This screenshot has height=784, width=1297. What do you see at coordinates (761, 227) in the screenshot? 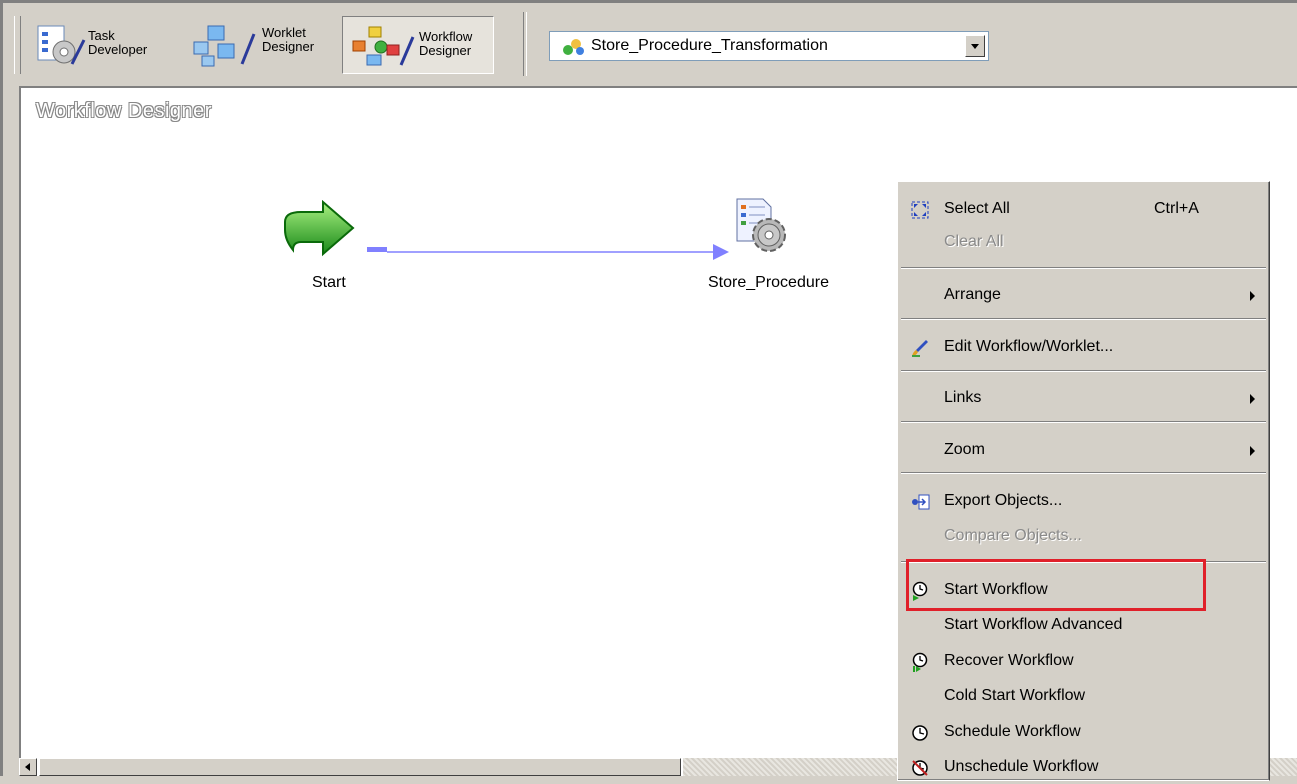
I see `stored-procedure-gear-icon` at bounding box center [761, 227].